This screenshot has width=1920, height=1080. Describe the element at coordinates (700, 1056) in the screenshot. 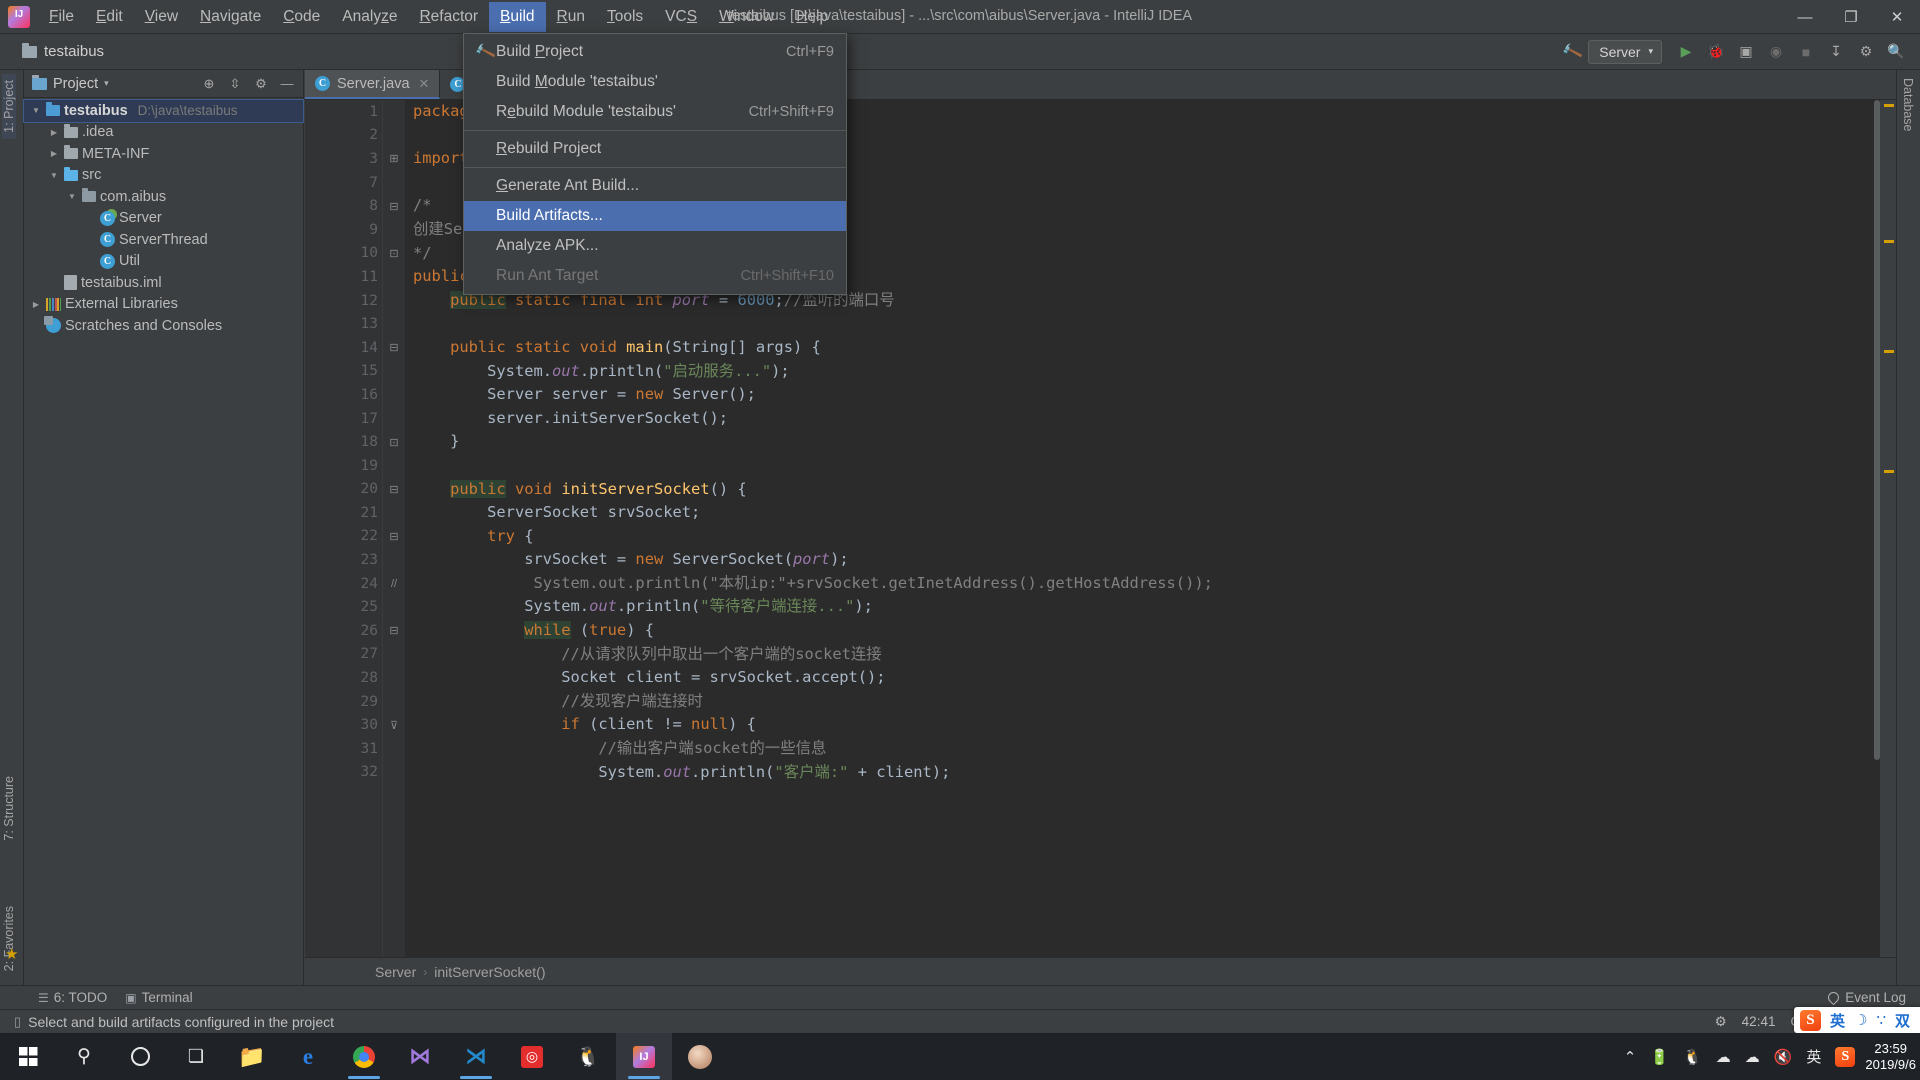

I see `taskbar-user-app` at that location.